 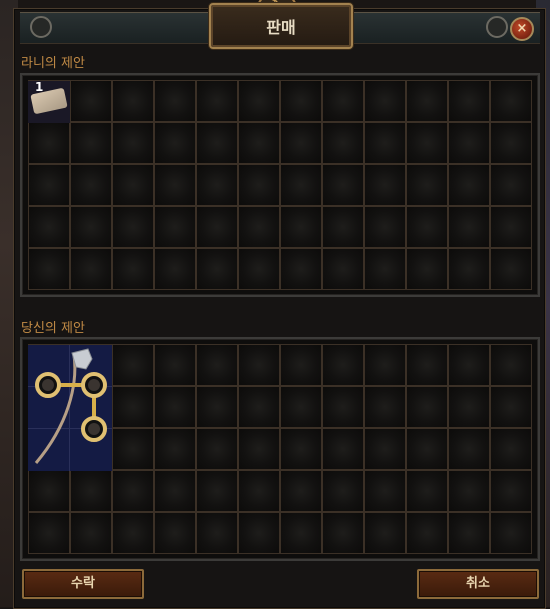 What do you see at coordinates (83, 584) in the screenshot?
I see `accept-button: 수락` at bounding box center [83, 584].